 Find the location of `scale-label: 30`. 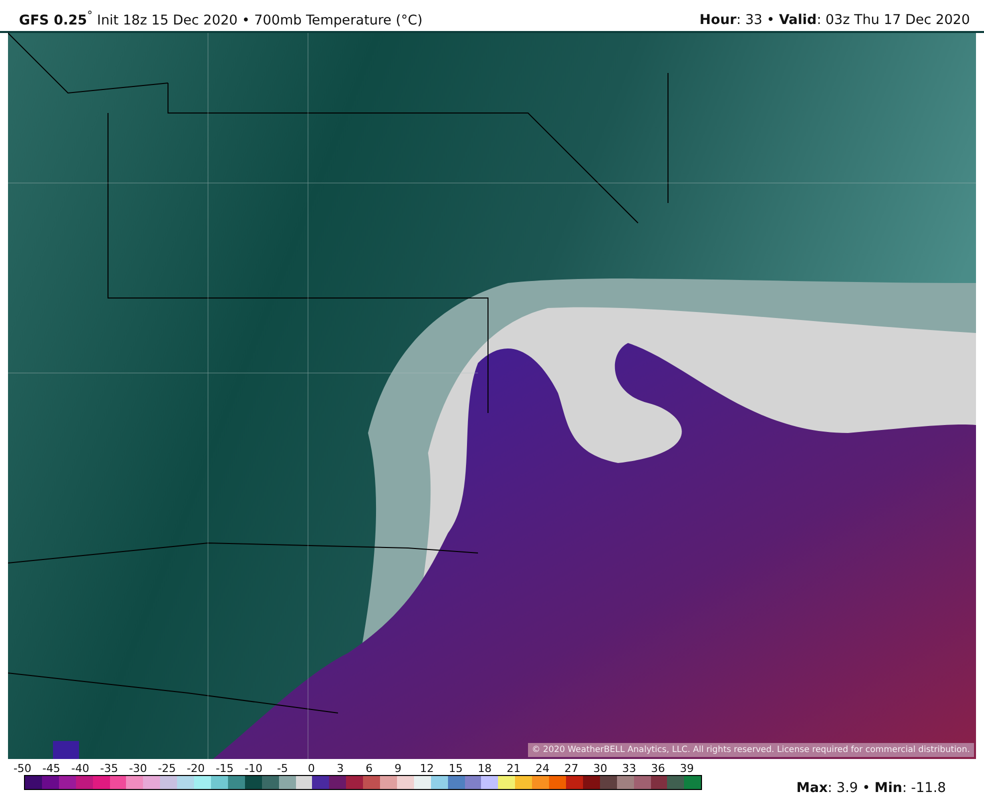

scale-label: 30 is located at coordinates (600, 768).